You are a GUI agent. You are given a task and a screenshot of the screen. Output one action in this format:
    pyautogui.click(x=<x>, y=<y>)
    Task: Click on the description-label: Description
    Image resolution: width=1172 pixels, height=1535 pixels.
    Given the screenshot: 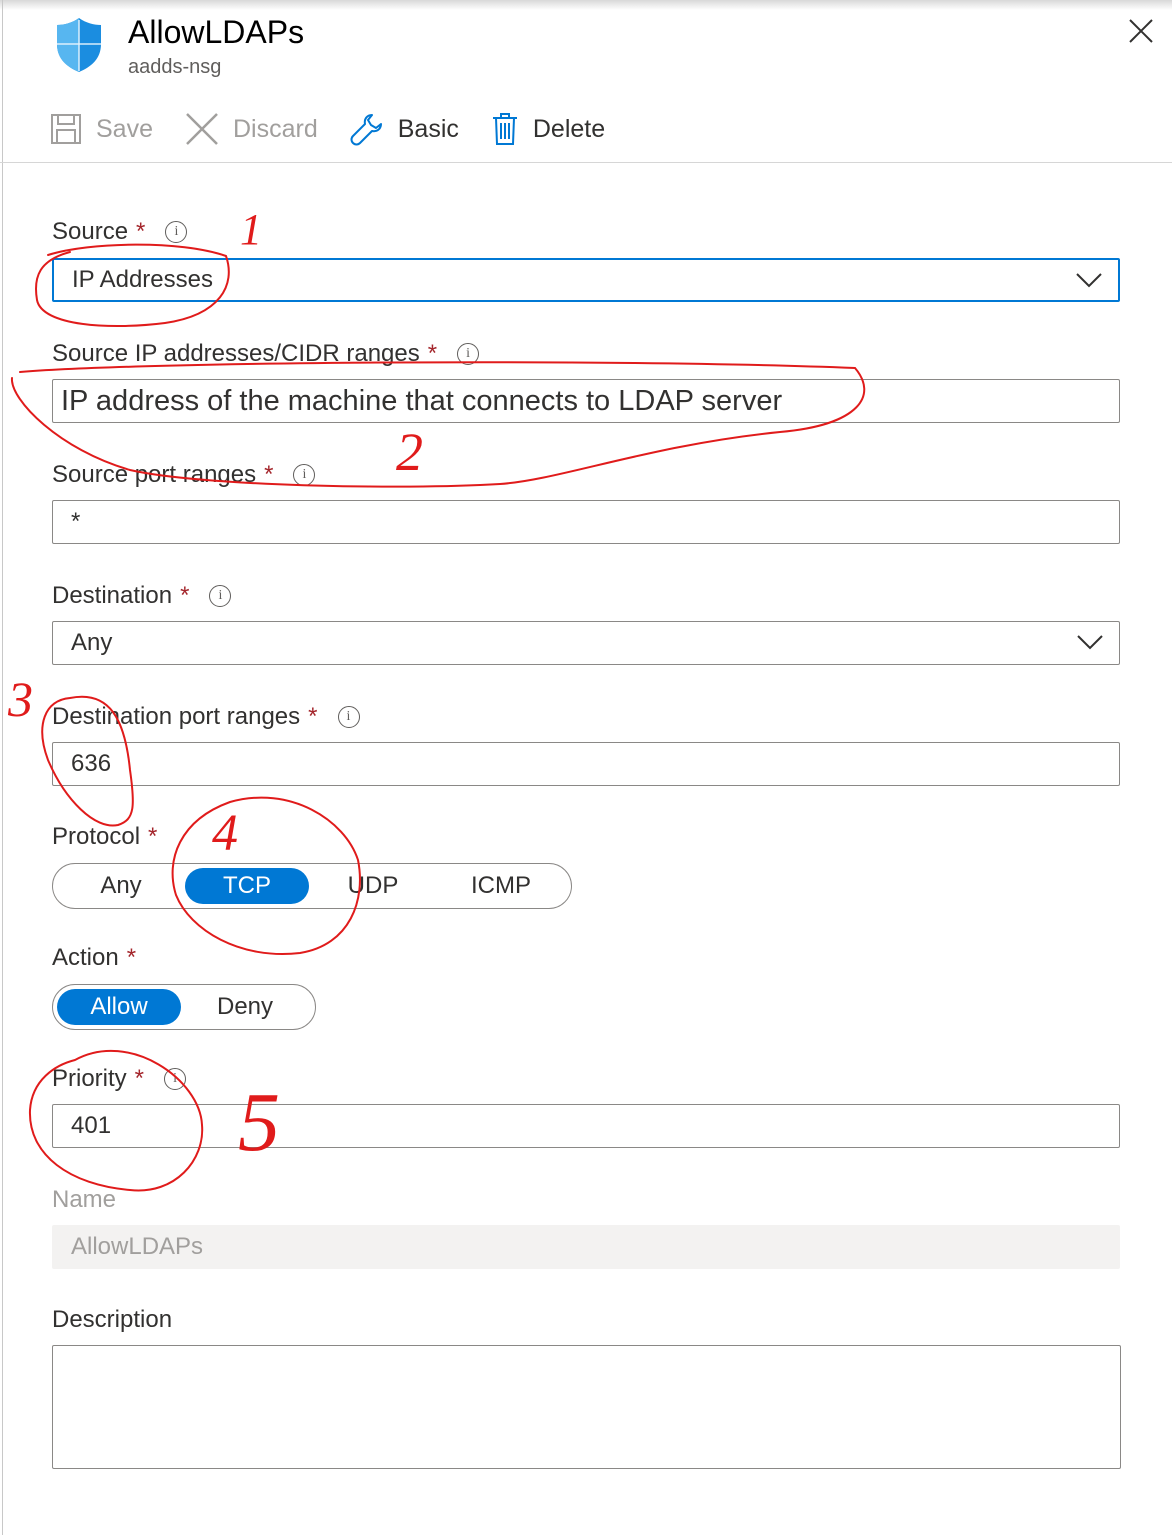 What is the action you would take?
    pyautogui.click(x=112, y=1320)
    